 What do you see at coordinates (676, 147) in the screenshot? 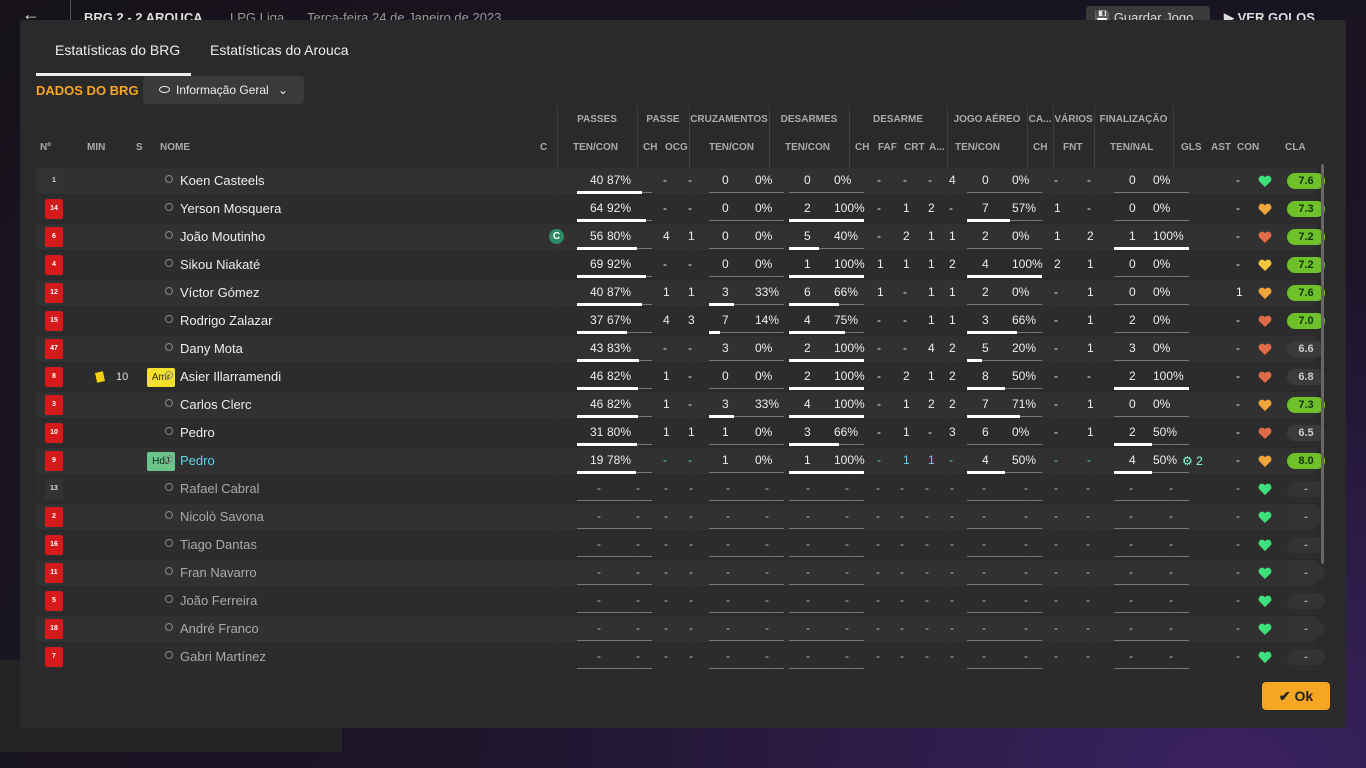
I see `column-header-passe_ocg: OCG` at bounding box center [676, 147].